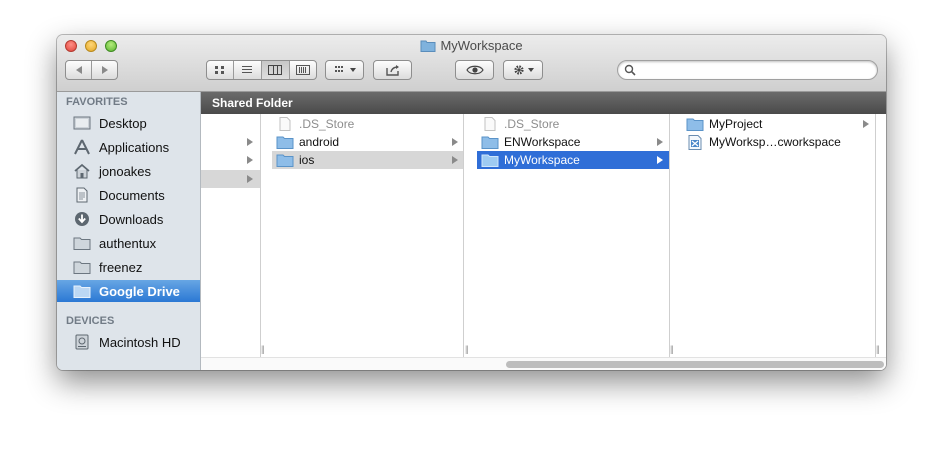 The width and height of the screenshot is (944, 450). I want to click on sidebar-item-freenez: freenez, so click(128, 267).